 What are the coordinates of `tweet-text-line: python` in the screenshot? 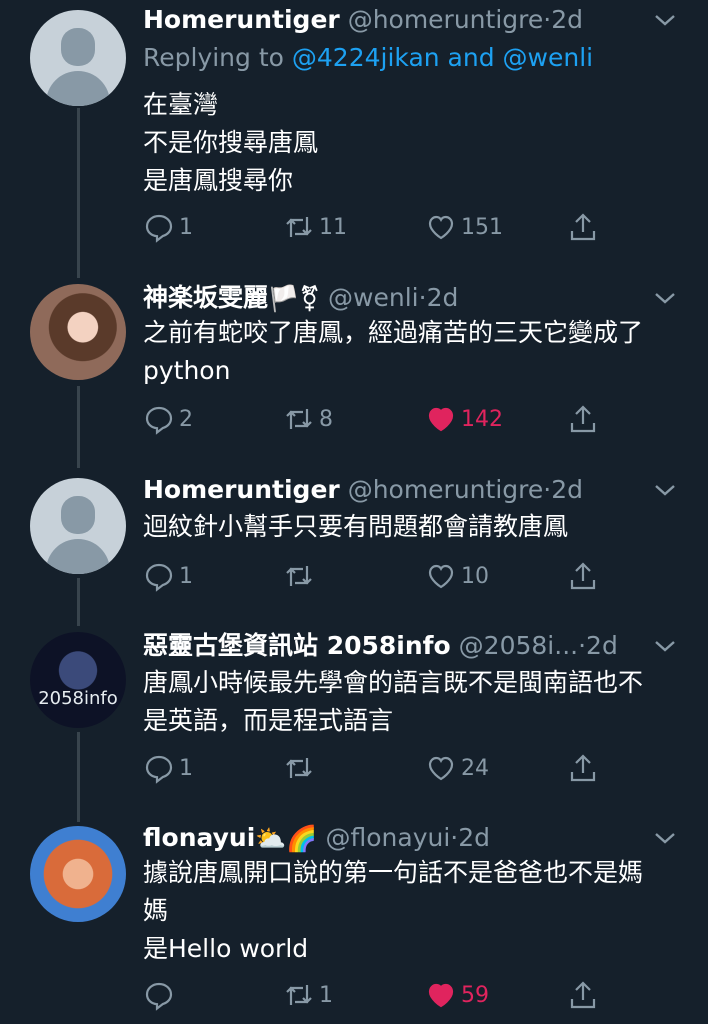 It's located at (187, 370).